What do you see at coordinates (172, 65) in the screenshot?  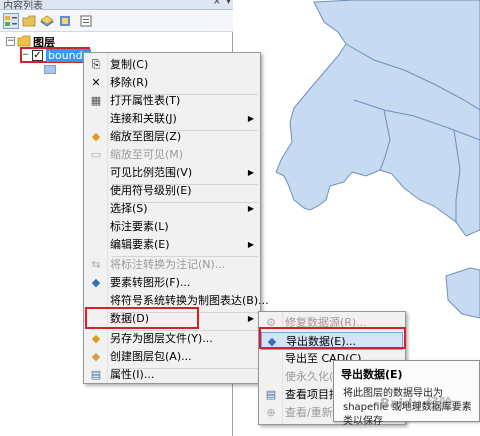 I see `menu-item-copy: ⎘ 复制(C)` at bounding box center [172, 65].